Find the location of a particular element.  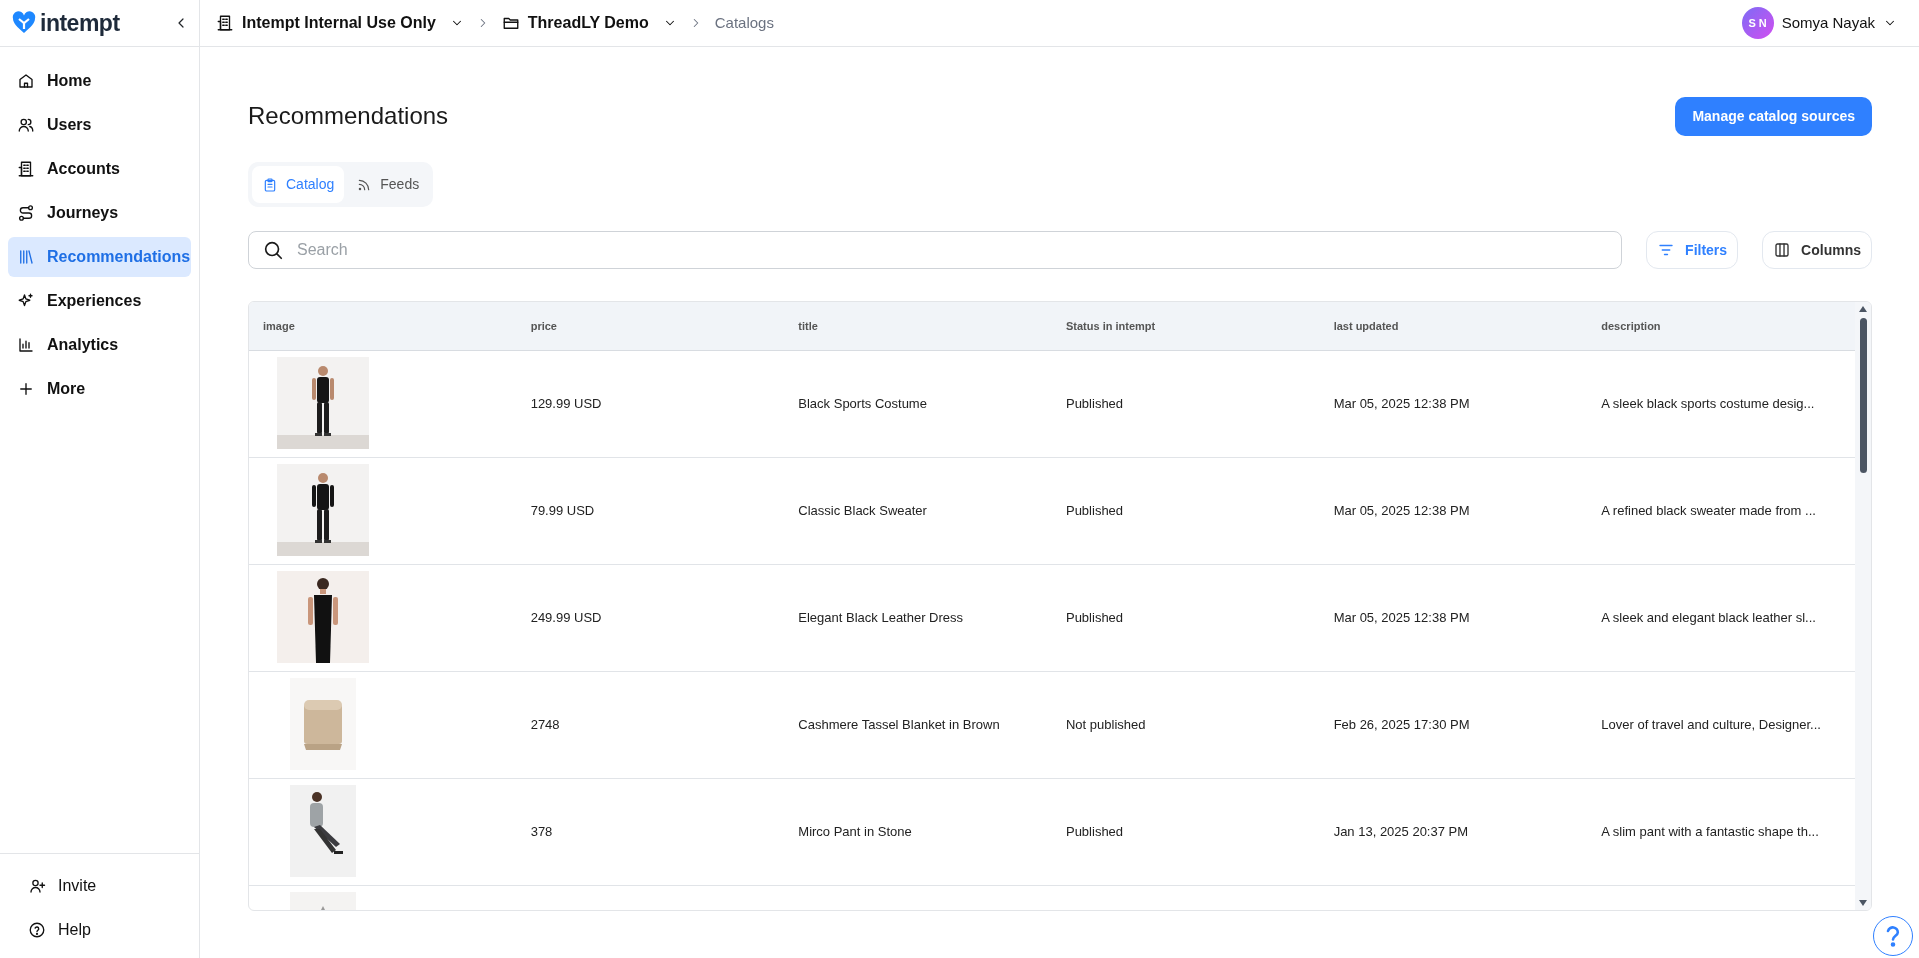

plus-icon is located at coordinates (26, 389).